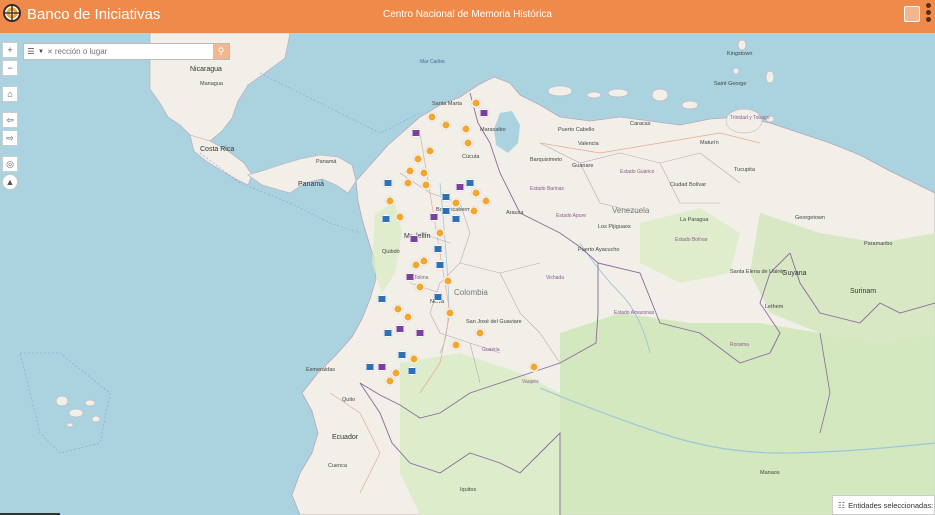 The height and width of the screenshot is (515, 935). What do you see at coordinates (31, 51) in the screenshot?
I see `source-select-icon: ☰` at bounding box center [31, 51].